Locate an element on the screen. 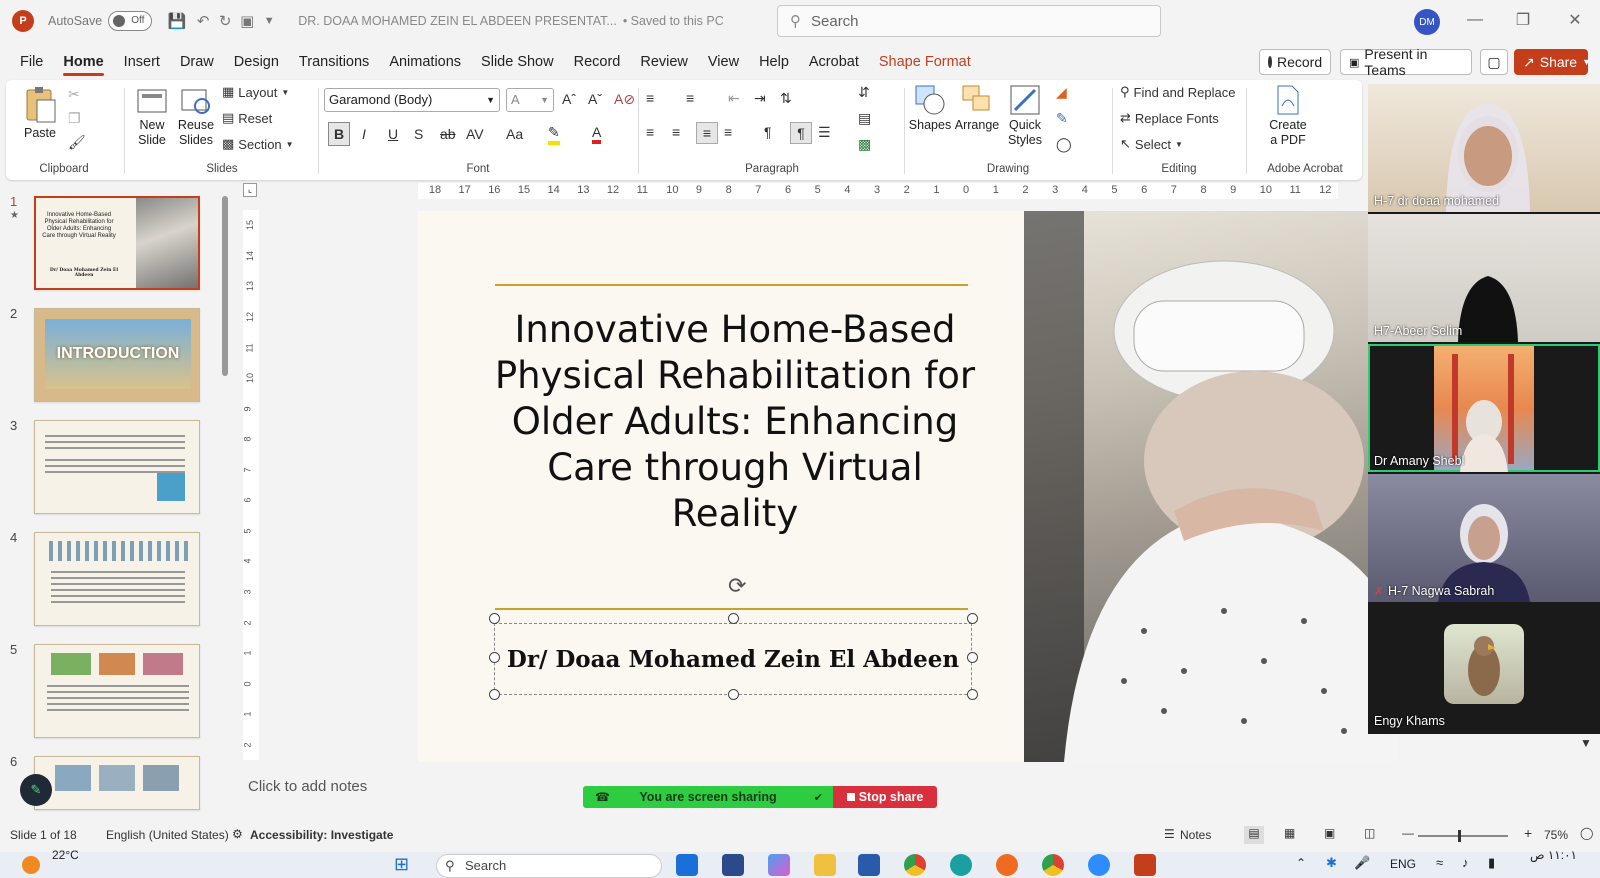  zoom-in-icon: + is located at coordinates (1528, 833).